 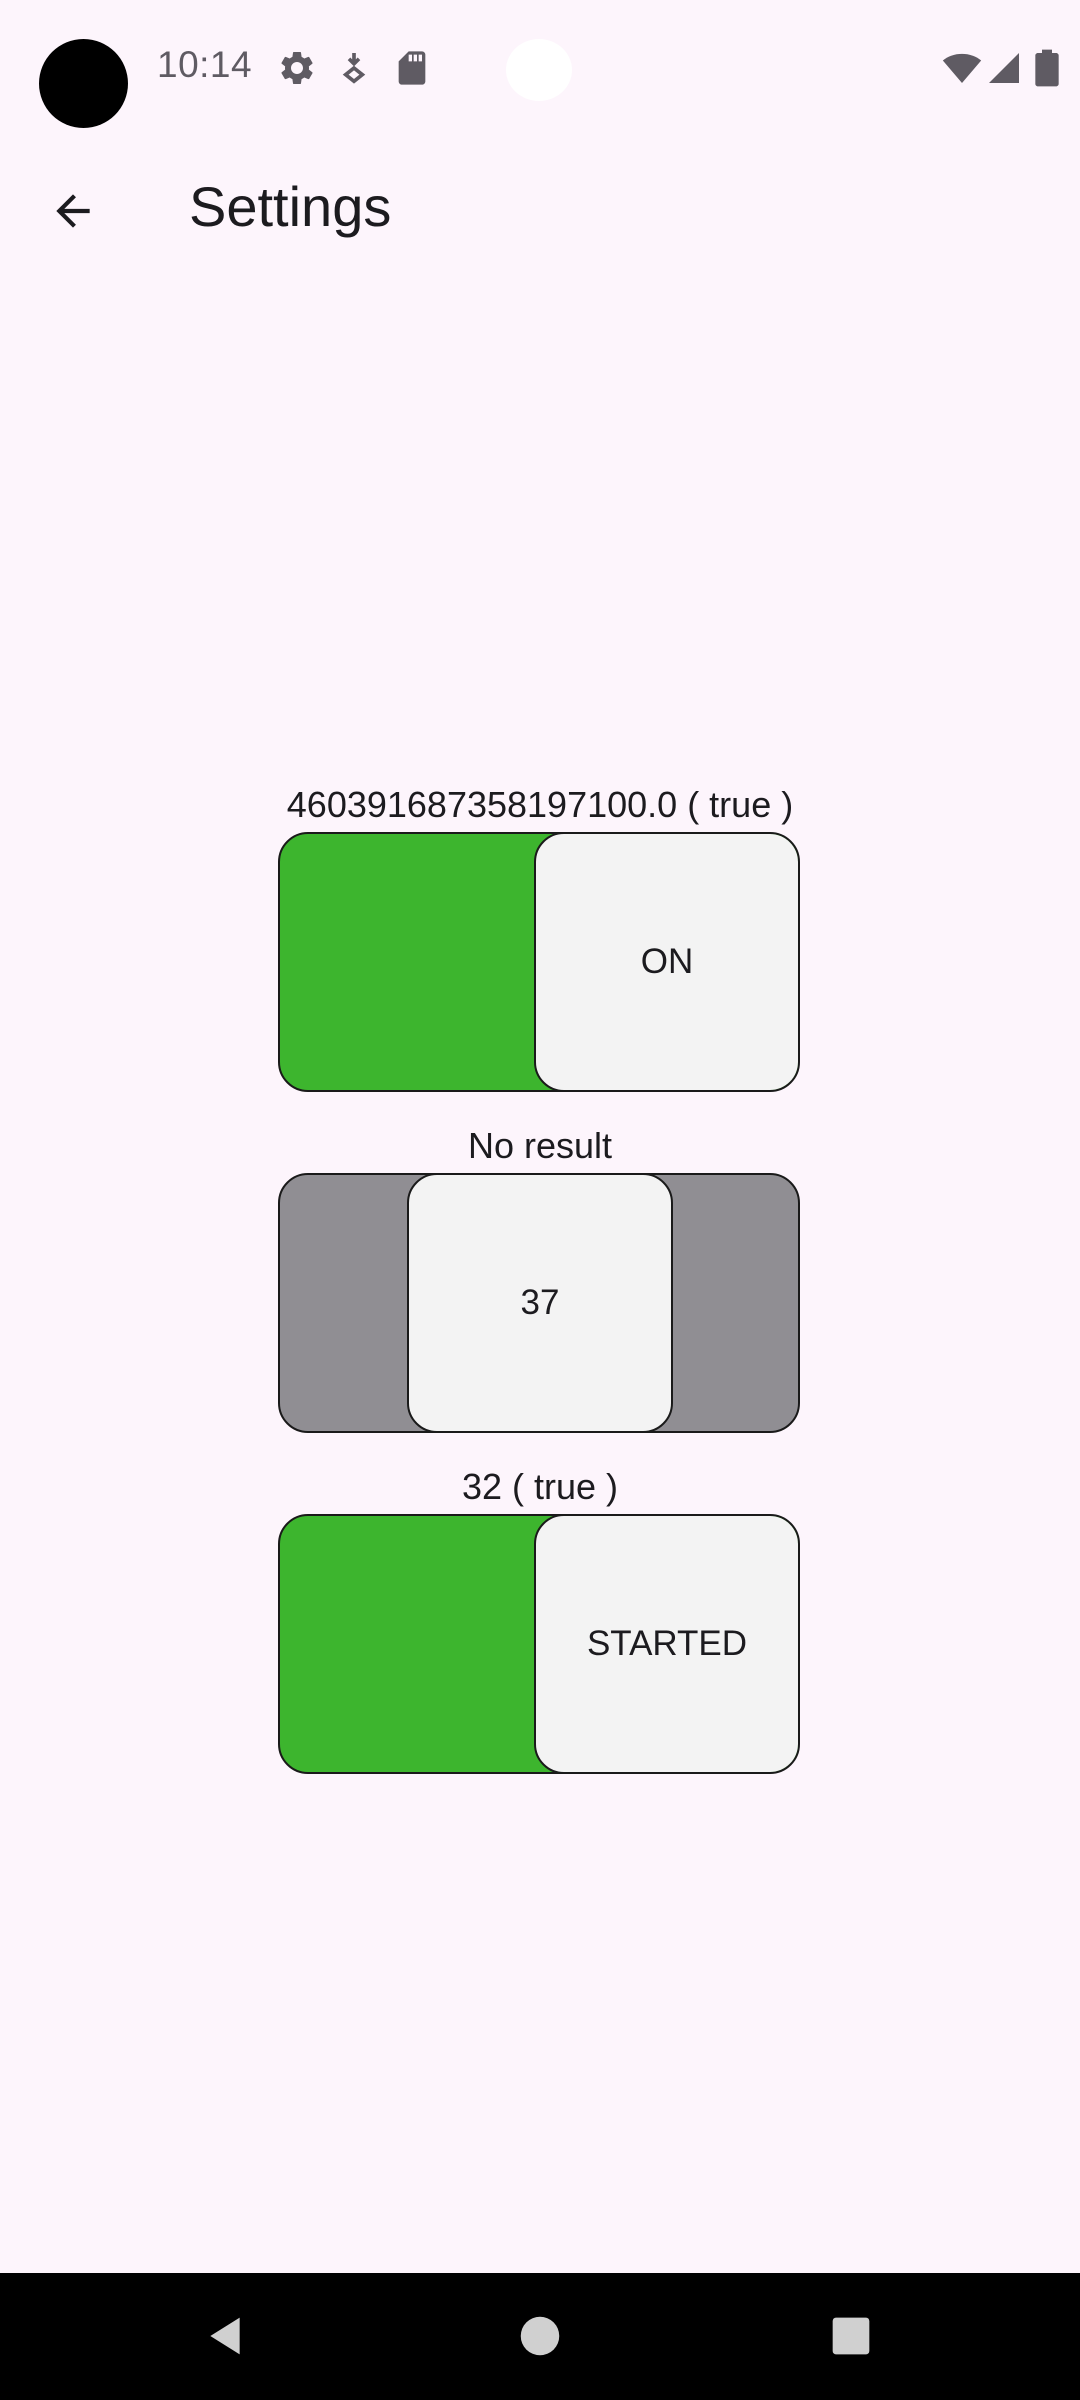 I want to click on download-icon, so click(x=354, y=68).